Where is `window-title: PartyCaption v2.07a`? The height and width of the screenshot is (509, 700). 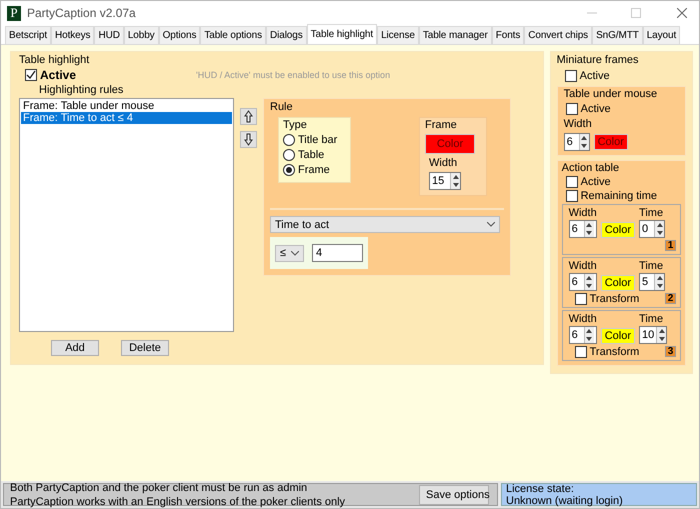
window-title: PartyCaption v2.07a is located at coordinates (82, 13).